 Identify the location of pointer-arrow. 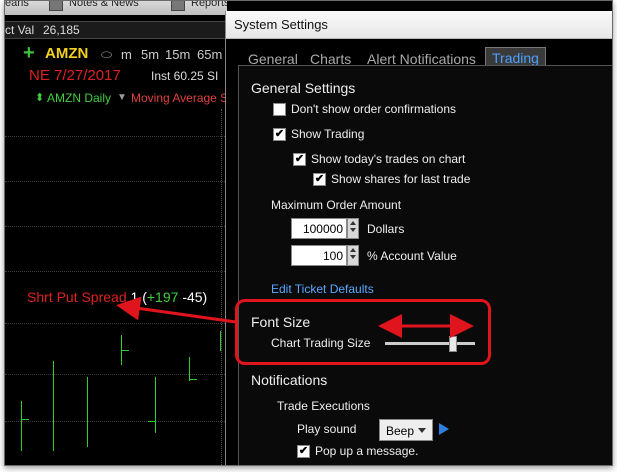
(176, 310).